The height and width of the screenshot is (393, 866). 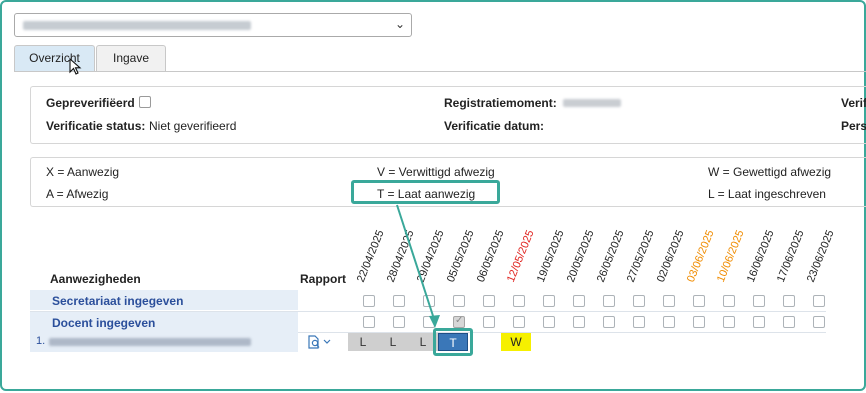 What do you see at coordinates (41, 341) in the screenshot?
I see `student-number: 1.` at bounding box center [41, 341].